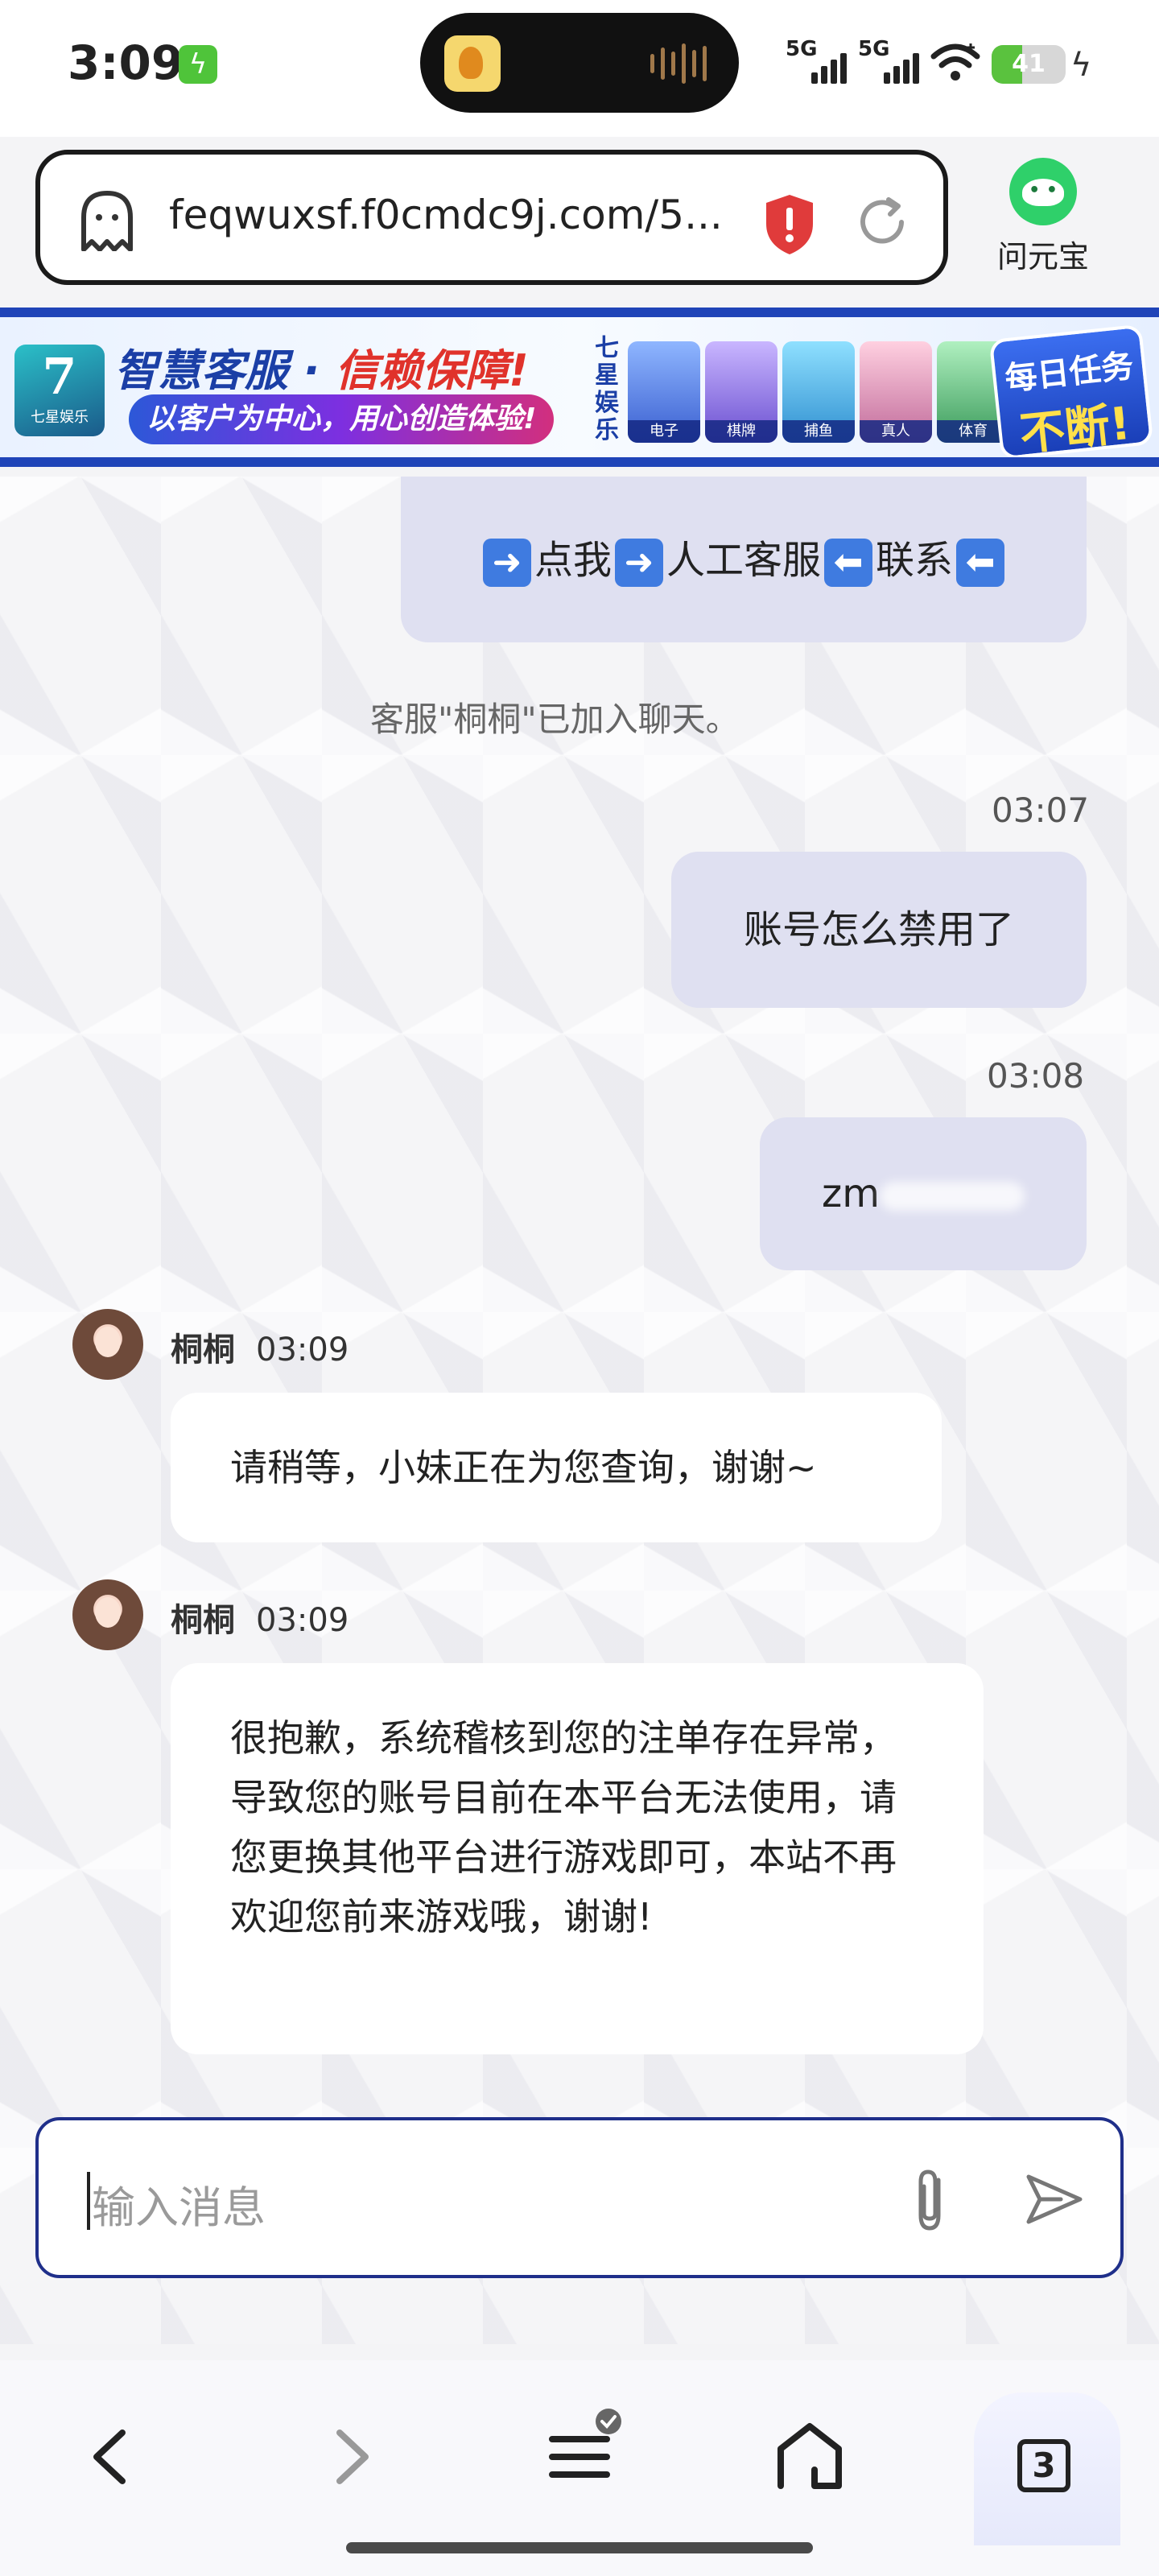 This screenshot has width=1159, height=2576. What do you see at coordinates (896, 392) in the screenshot?
I see `game-card-live: 真人` at bounding box center [896, 392].